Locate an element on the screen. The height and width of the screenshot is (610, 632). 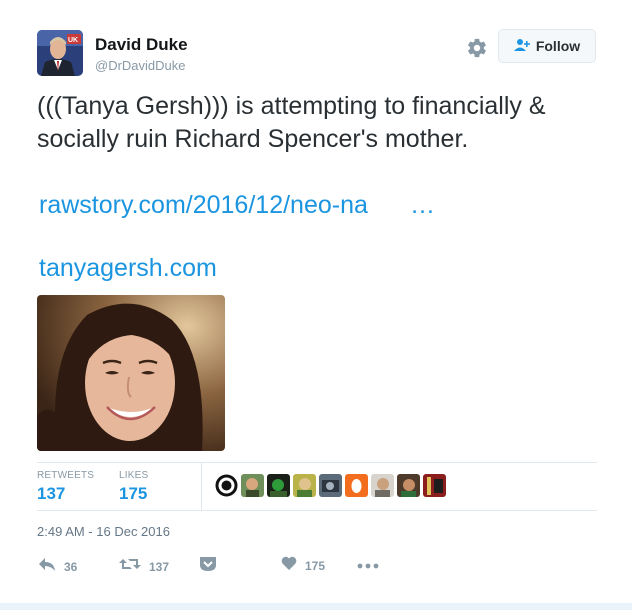
moments-icon is located at coordinates (208, 566).